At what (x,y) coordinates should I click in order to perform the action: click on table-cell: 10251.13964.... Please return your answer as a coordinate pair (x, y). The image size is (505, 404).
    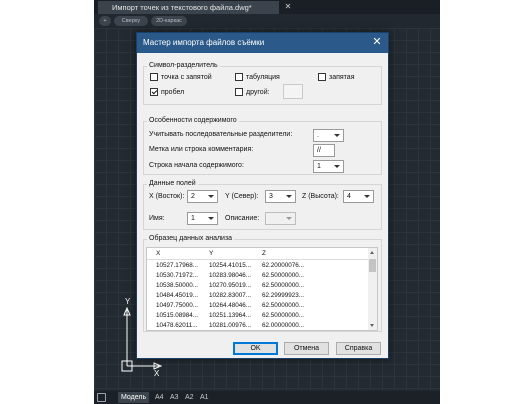
    Looking at the image, I should click on (230, 315).